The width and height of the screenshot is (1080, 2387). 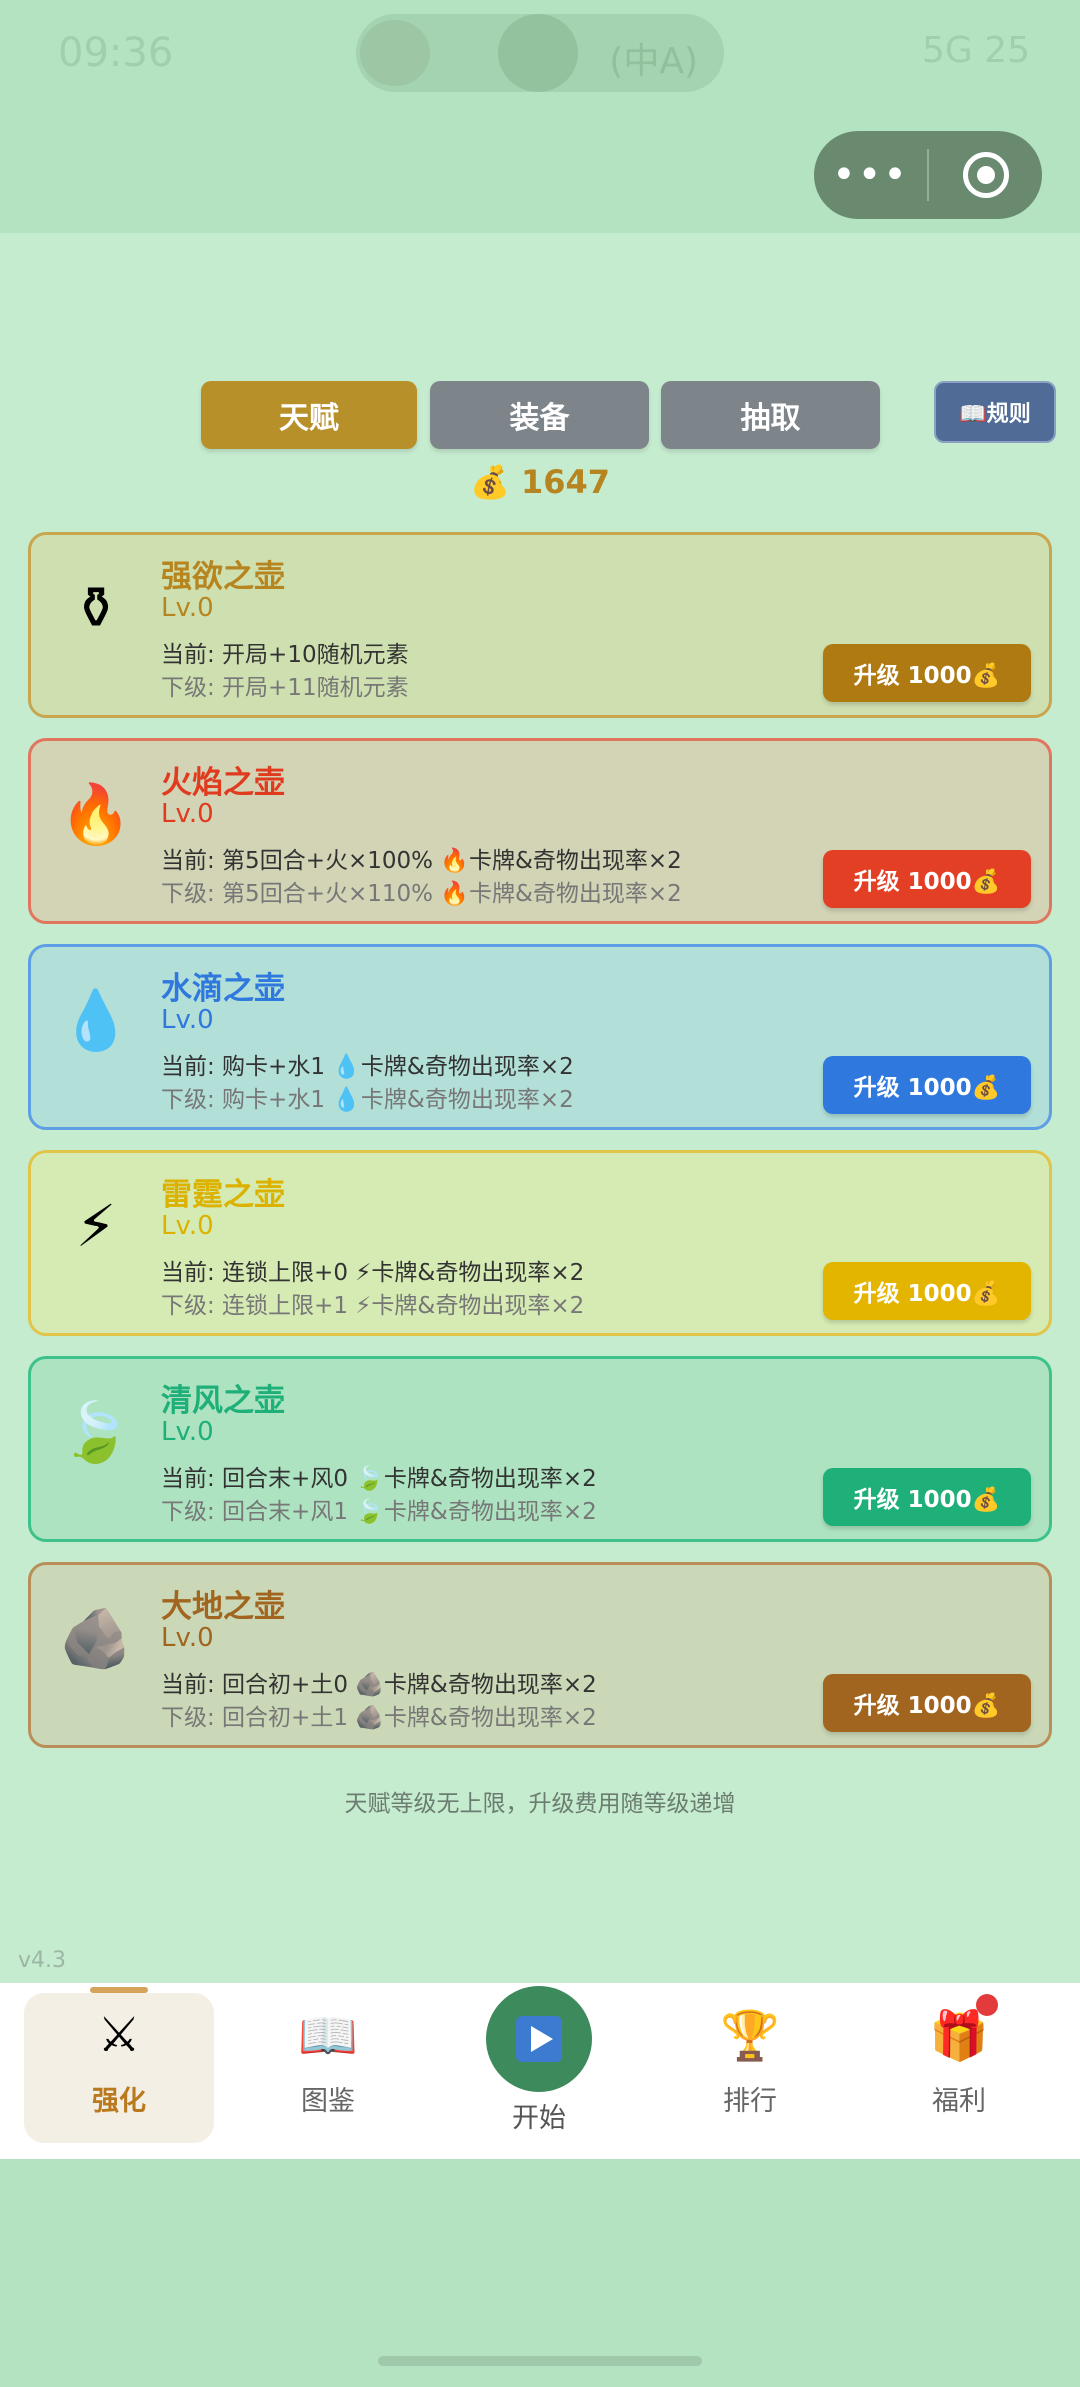 I want to click on water-drop-icon: 💧, so click(x=96, y=1019).